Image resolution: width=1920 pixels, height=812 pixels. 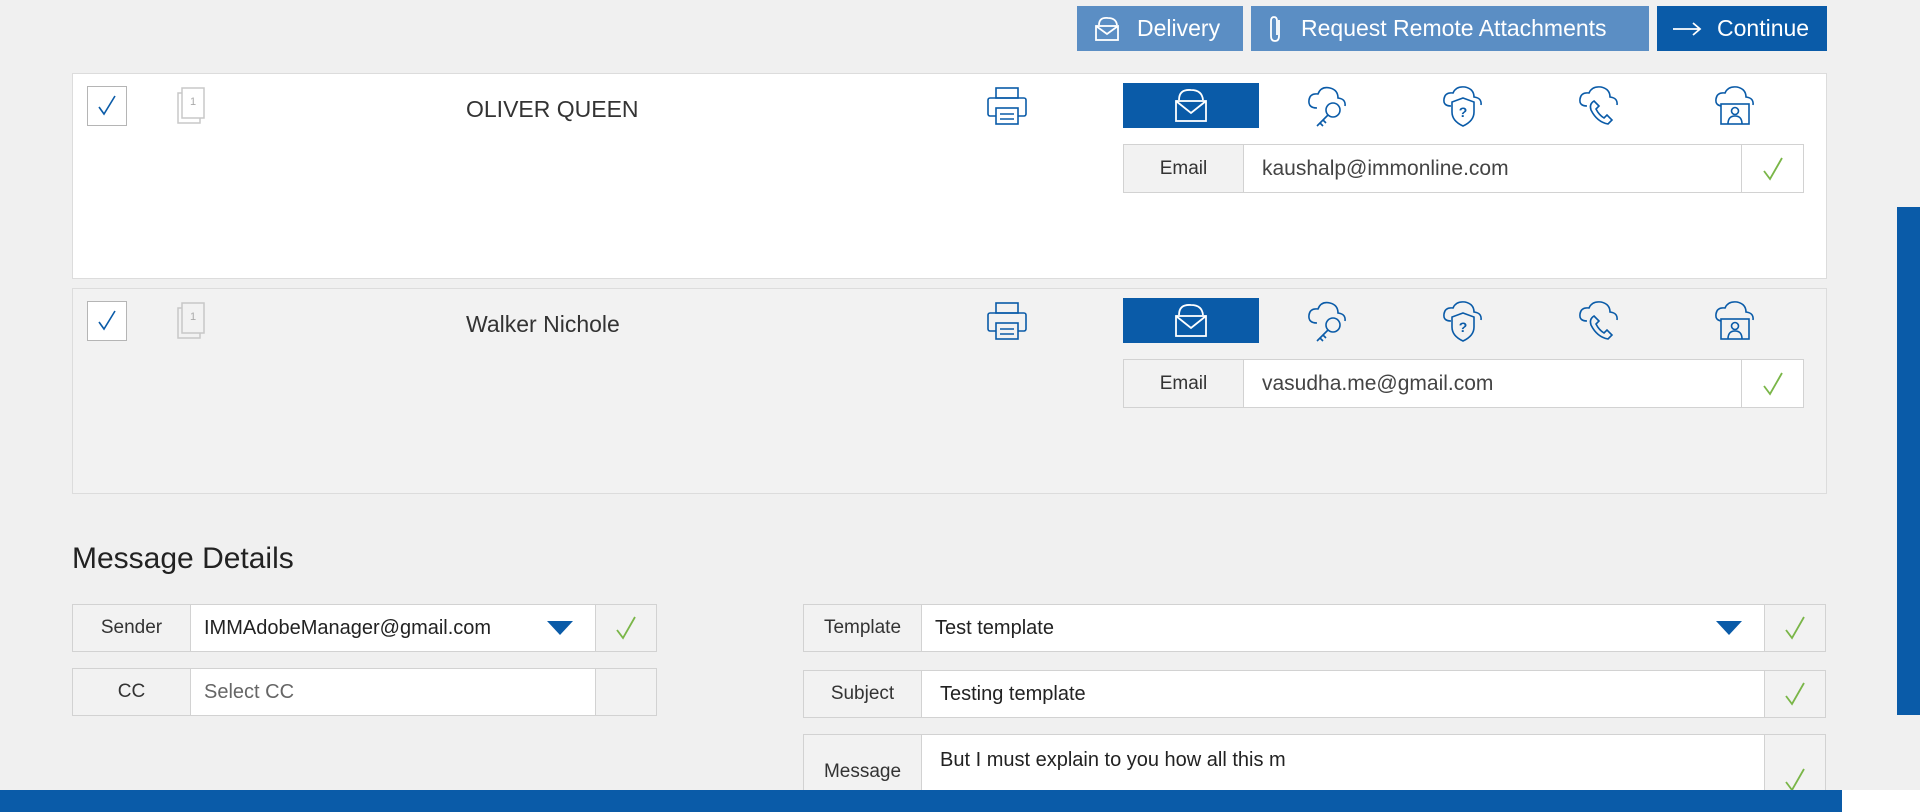 What do you see at coordinates (393, 692) in the screenshot?
I see `cc-input: Select CC` at bounding box center [393, 692].